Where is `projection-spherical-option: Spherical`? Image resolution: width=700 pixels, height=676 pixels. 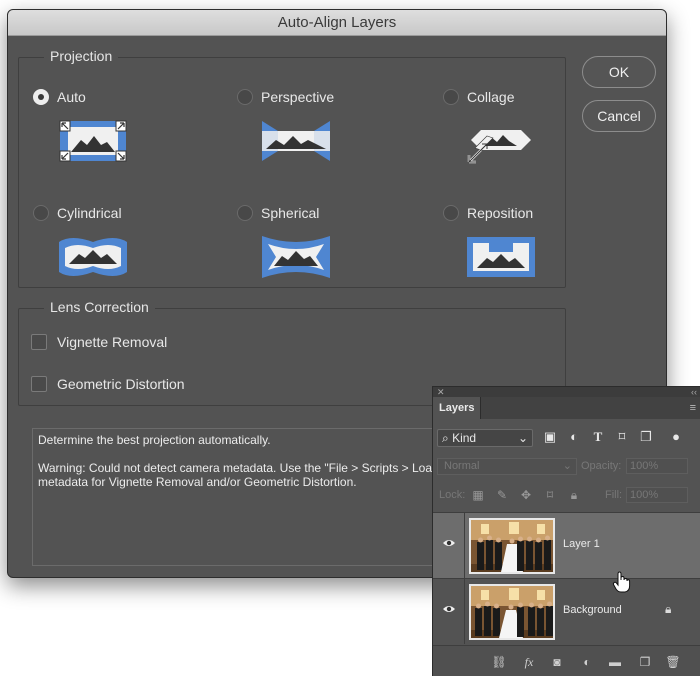 projection-spherical-option: Spherical is located at coordinates (278, 213).